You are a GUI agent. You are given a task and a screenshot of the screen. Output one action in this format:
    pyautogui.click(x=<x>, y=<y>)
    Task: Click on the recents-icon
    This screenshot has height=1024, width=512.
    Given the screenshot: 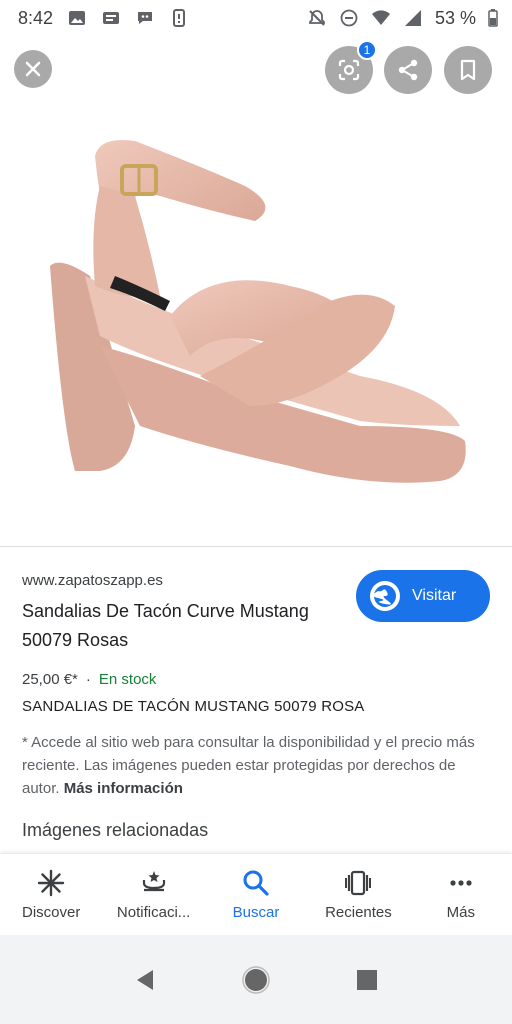 What is the action you would take?
    pyautogui.click(x=358, y=883)
    